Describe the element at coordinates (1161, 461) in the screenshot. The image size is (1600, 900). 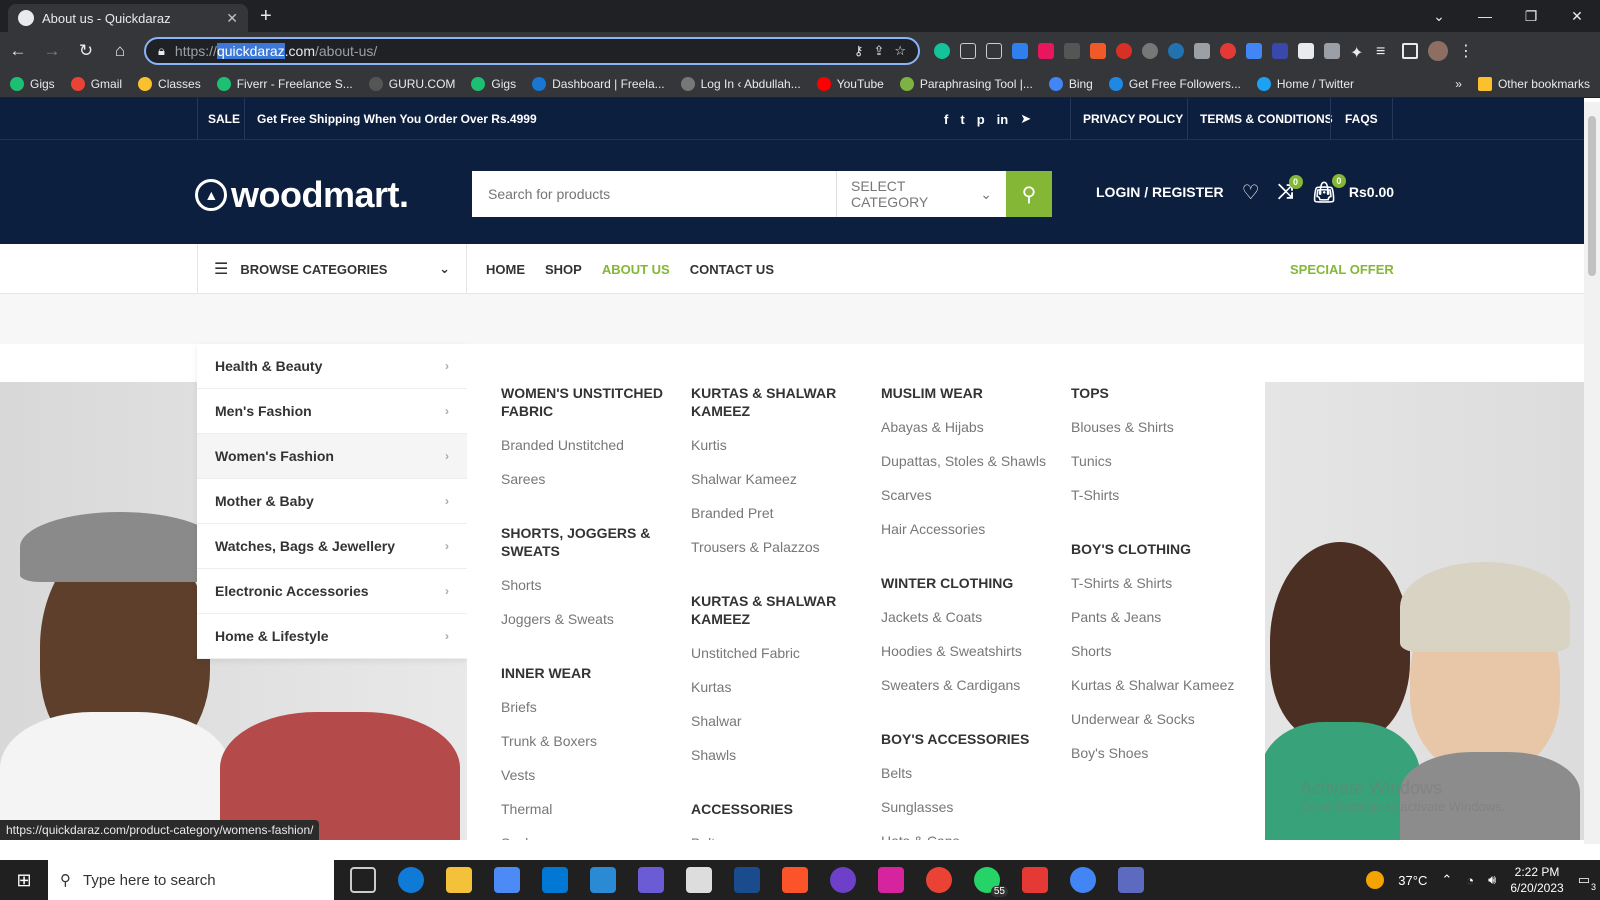
I see `mega-menu-link: Tunics` at that location.